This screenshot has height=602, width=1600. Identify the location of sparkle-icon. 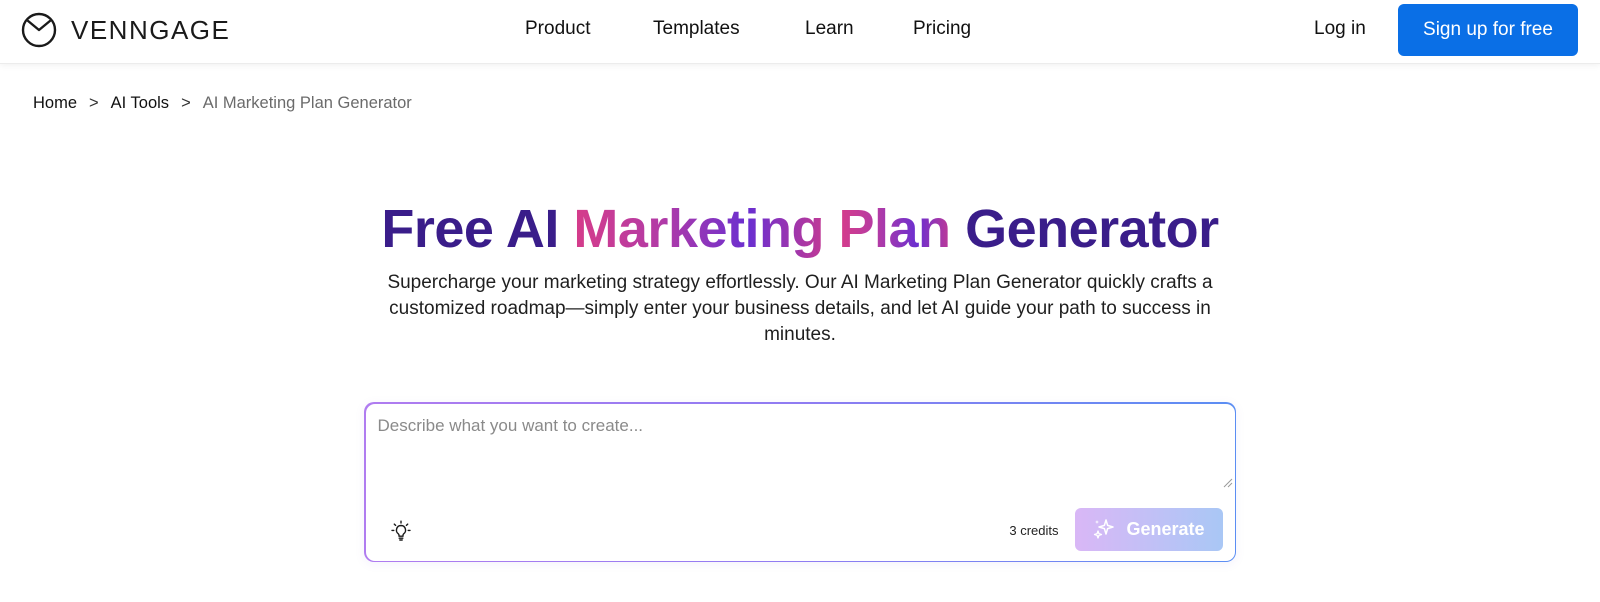
(1104, 529).